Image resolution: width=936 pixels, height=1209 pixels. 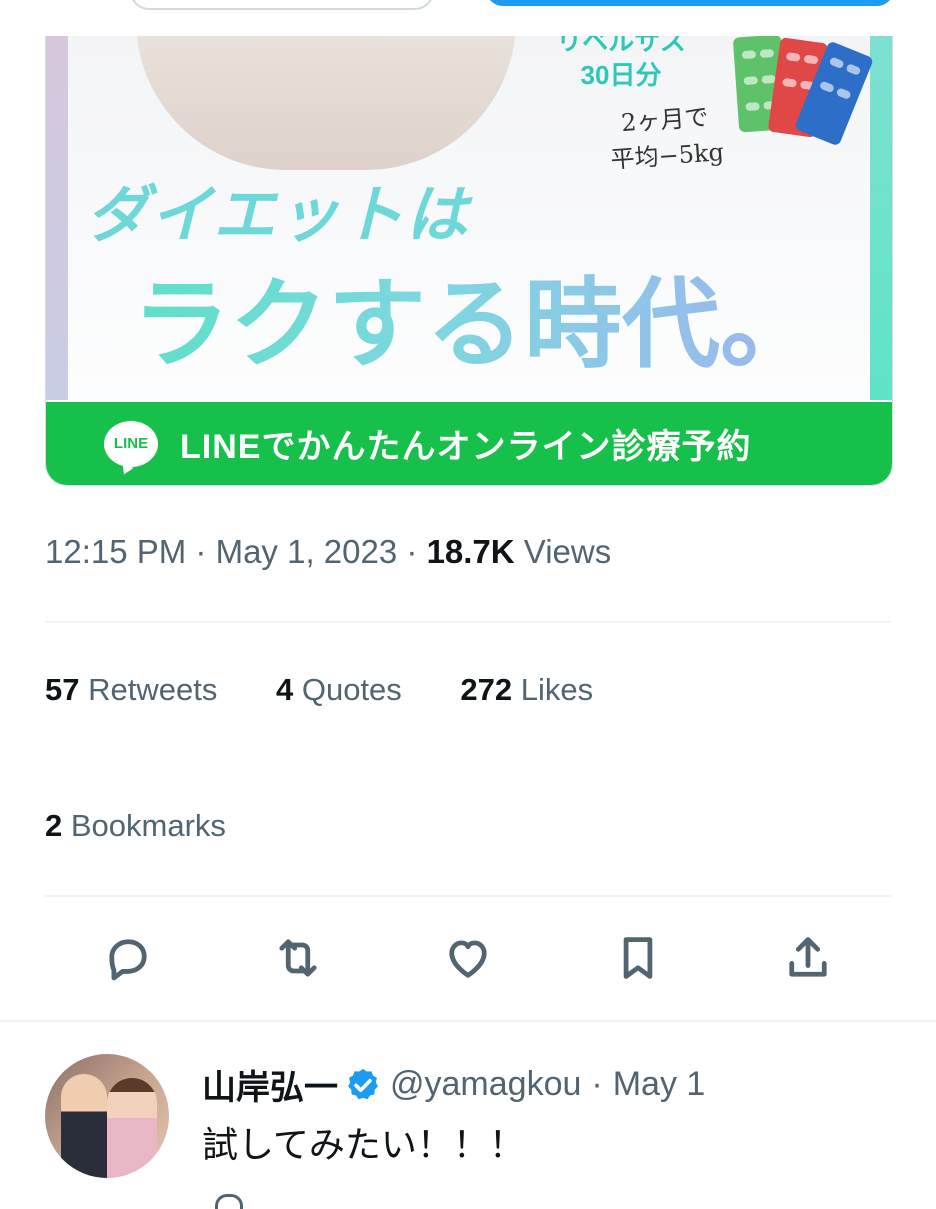 I want to click on retweet-icon, so click(x=298, y=958).